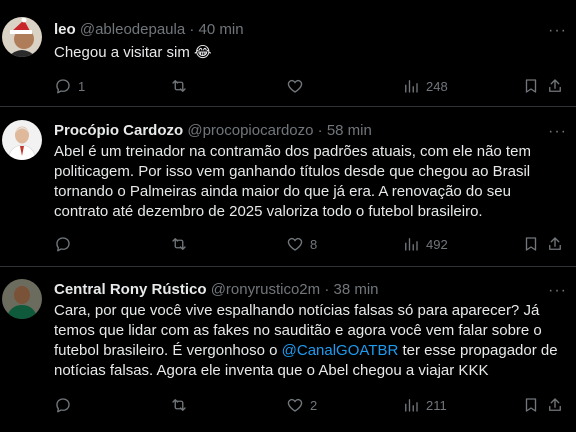  I want to click on user-handle: @procopiocardozo, so click(250, 130).